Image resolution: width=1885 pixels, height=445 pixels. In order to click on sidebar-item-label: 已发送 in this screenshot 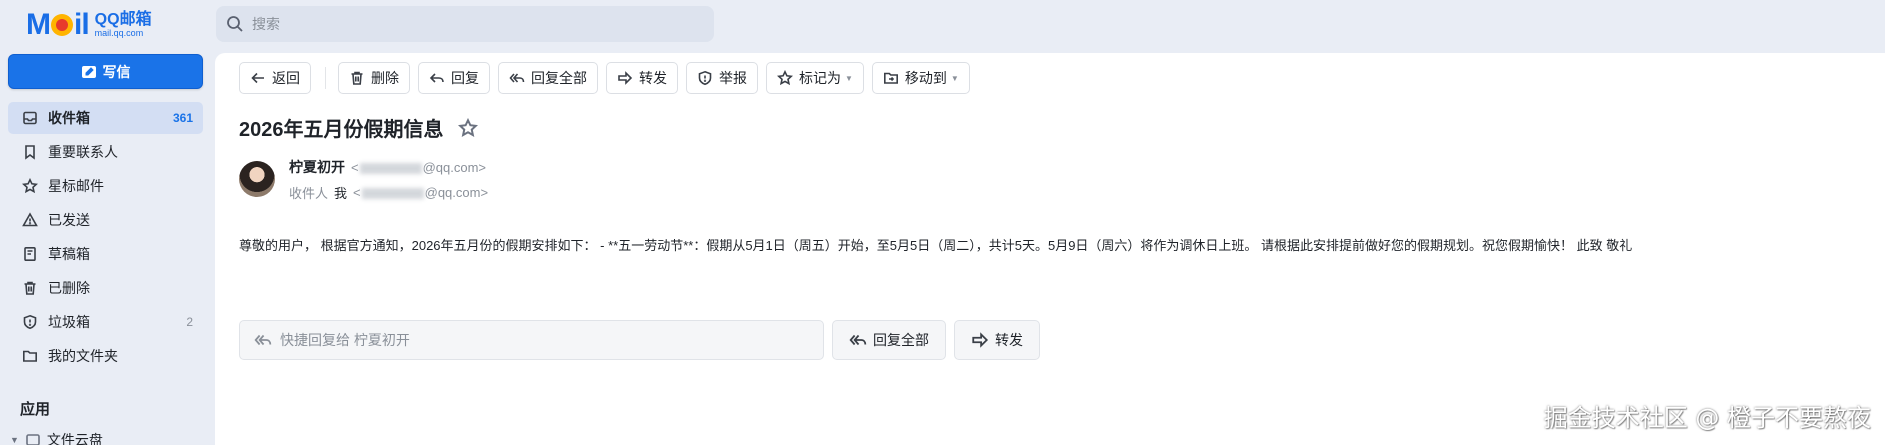, I will do `click(69, 220)`.